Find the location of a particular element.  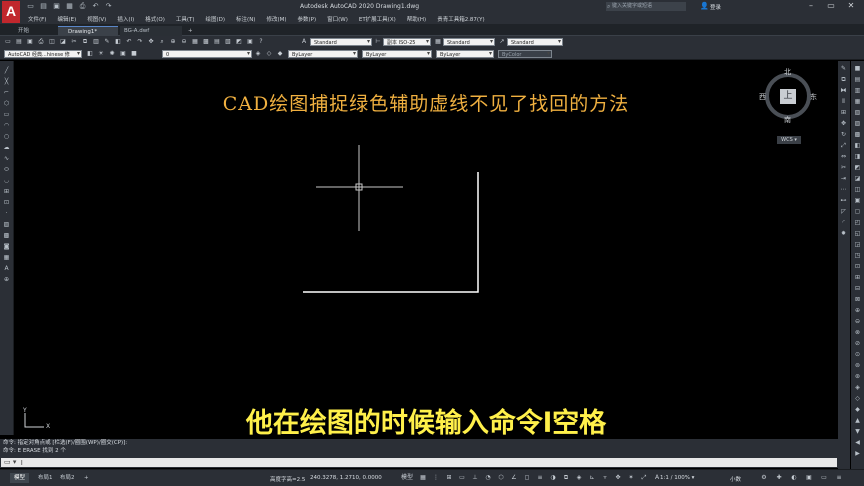

dynamic-input-icon: ▭ is located at coordinates (462, 478).